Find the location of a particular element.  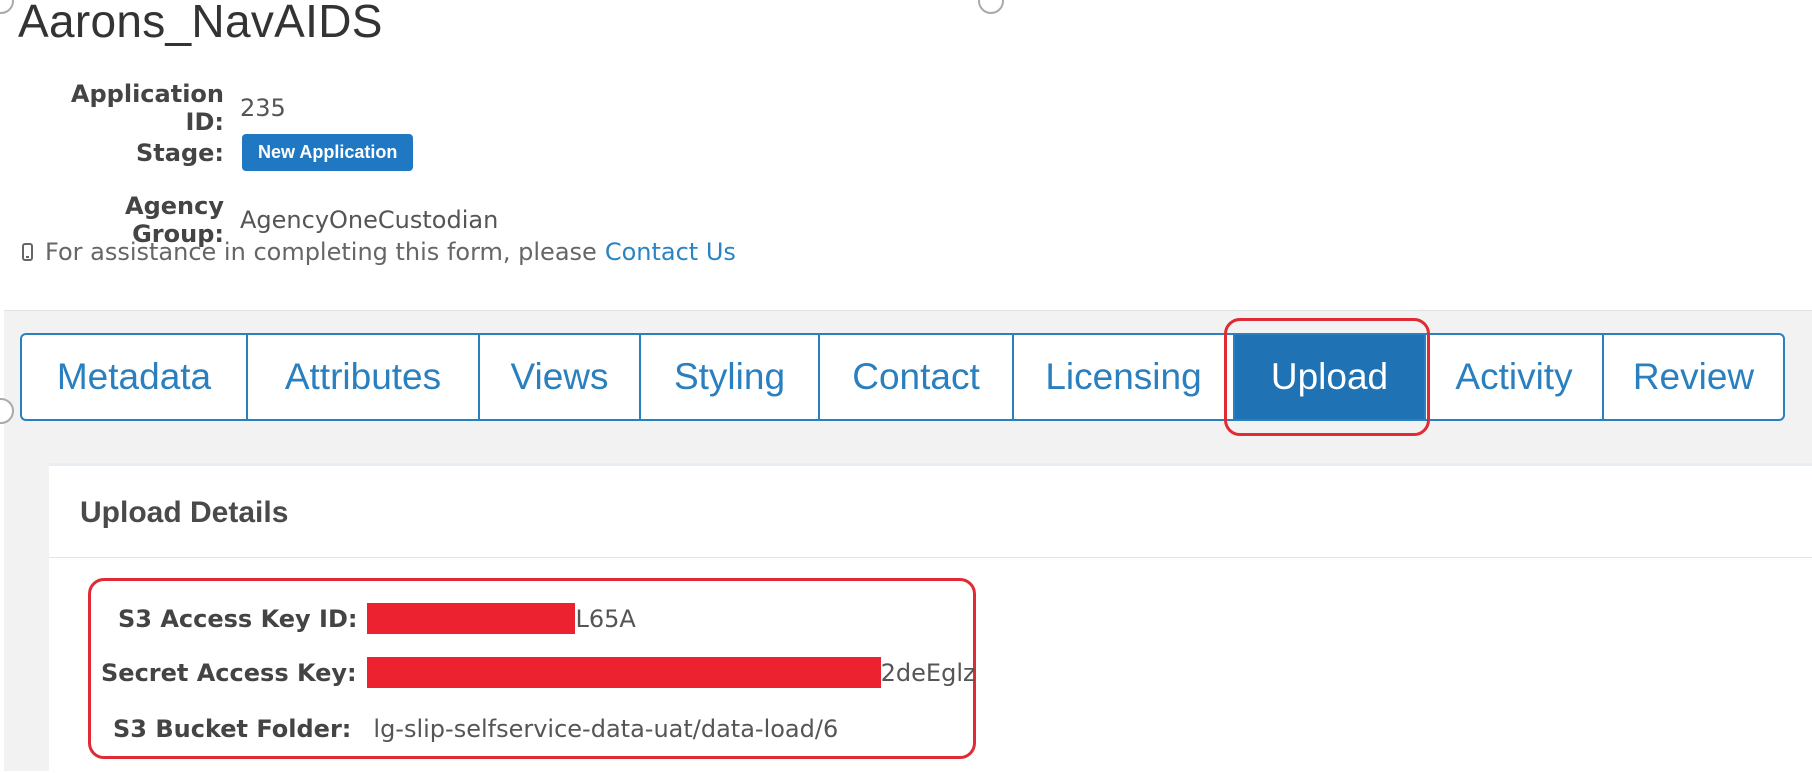

tab-styling: Styling is located at coordinates (728, 377).